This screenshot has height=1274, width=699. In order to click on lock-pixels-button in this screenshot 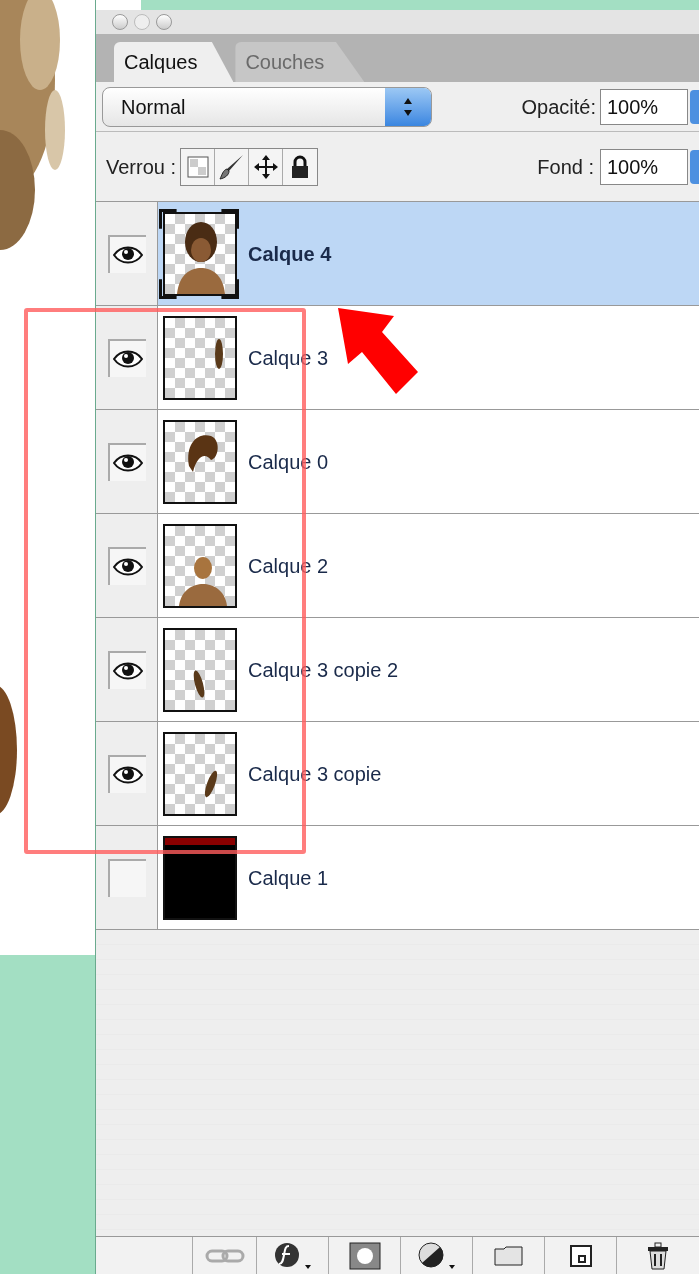, I will do `click(232, 166)`.